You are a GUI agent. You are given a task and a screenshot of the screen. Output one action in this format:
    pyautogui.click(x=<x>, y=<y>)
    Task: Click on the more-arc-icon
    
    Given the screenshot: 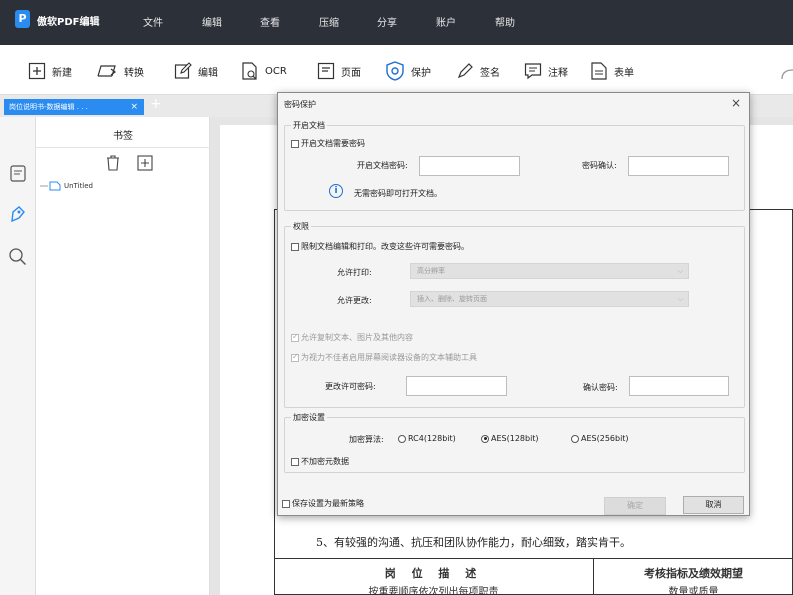 What is the action you would take?
    pyautogui.click(x=787, y=74)
    